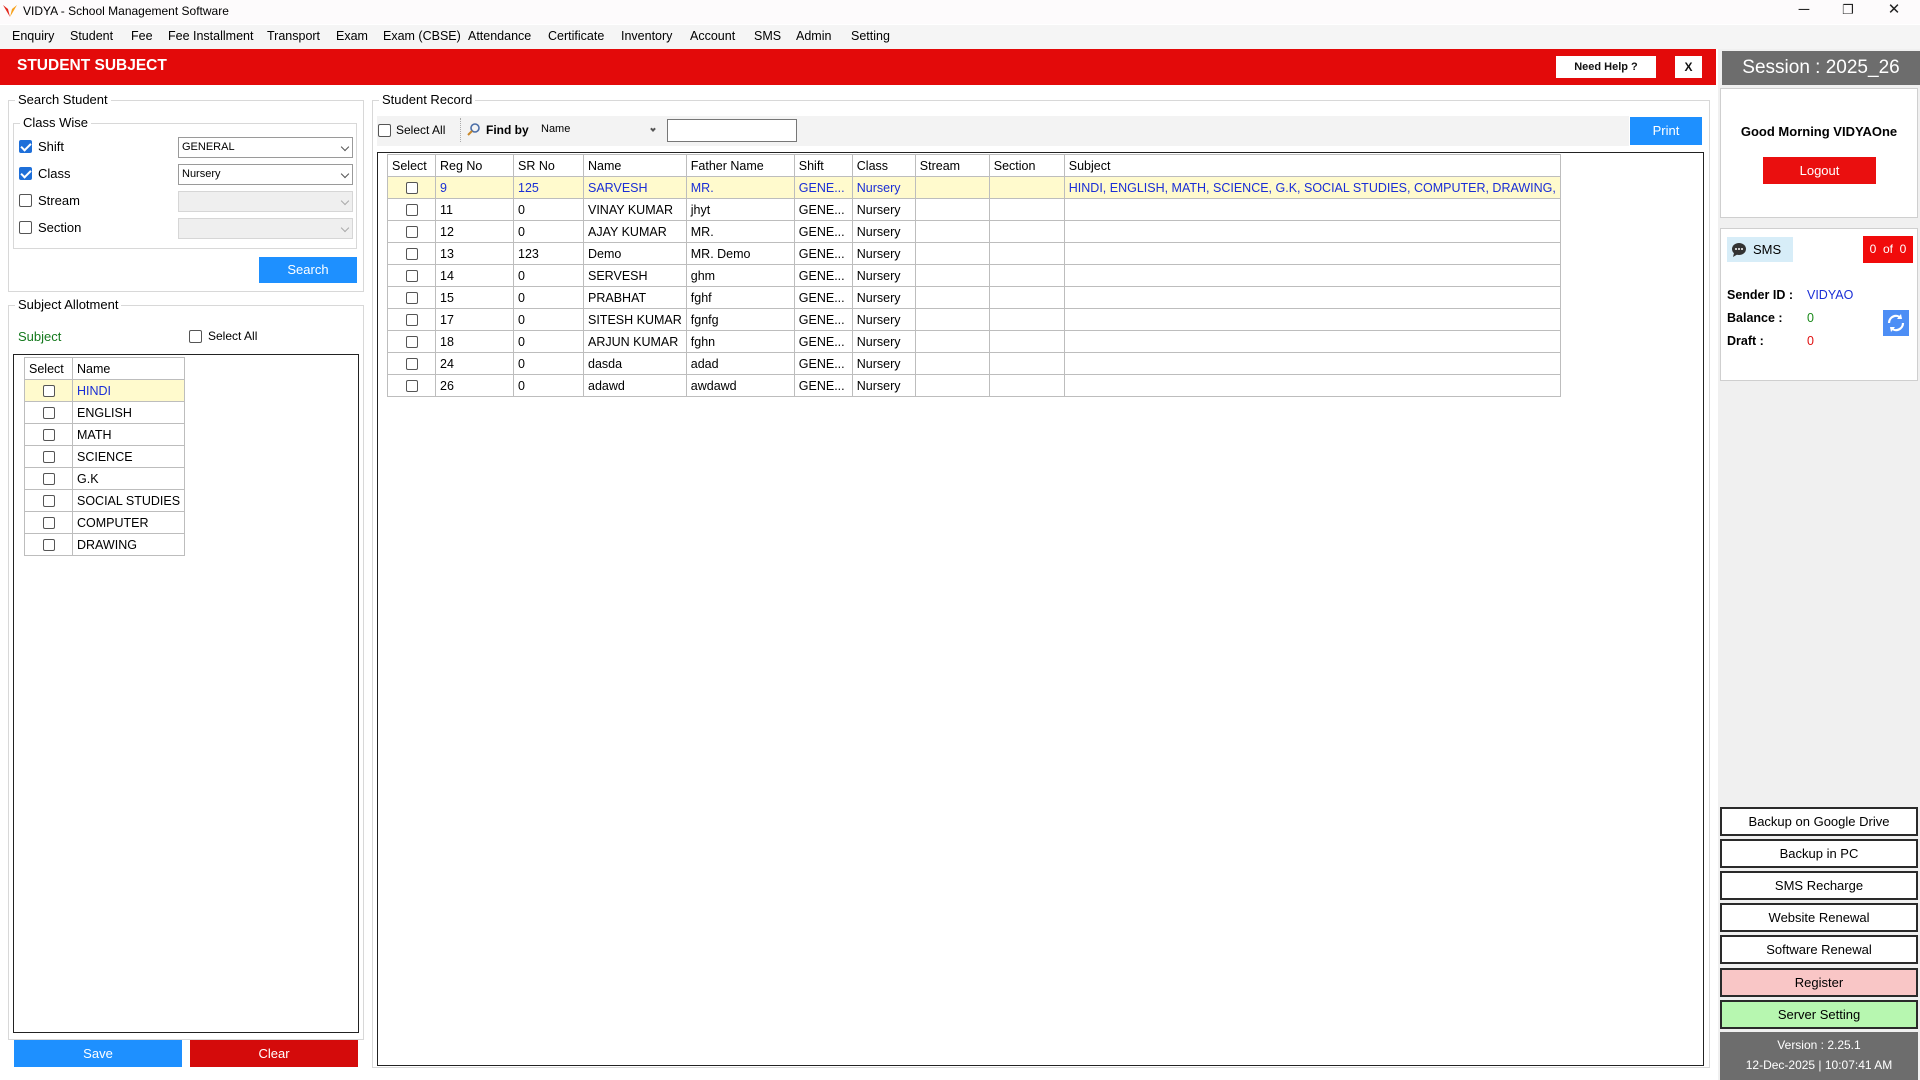 This screenshot has width=1920, height=1080. Describe the element at coordinates (427, 99) in the screenshot. I see `student-record-title: Student Record` at that location.